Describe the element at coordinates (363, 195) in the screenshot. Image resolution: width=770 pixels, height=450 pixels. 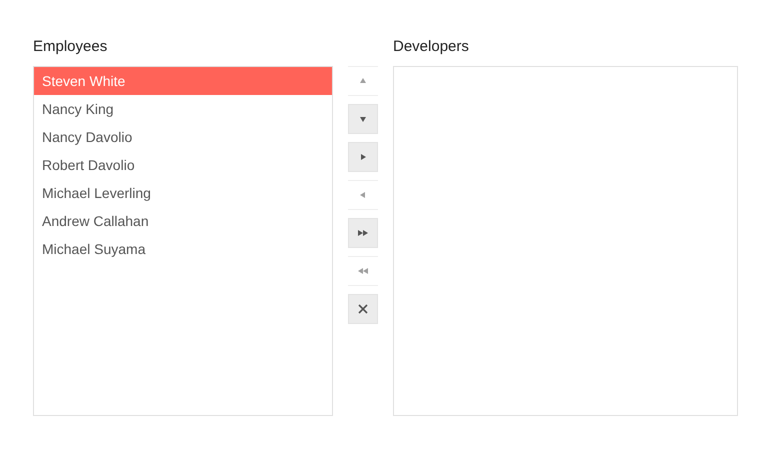
I see `left-arrow-icon` at that location.